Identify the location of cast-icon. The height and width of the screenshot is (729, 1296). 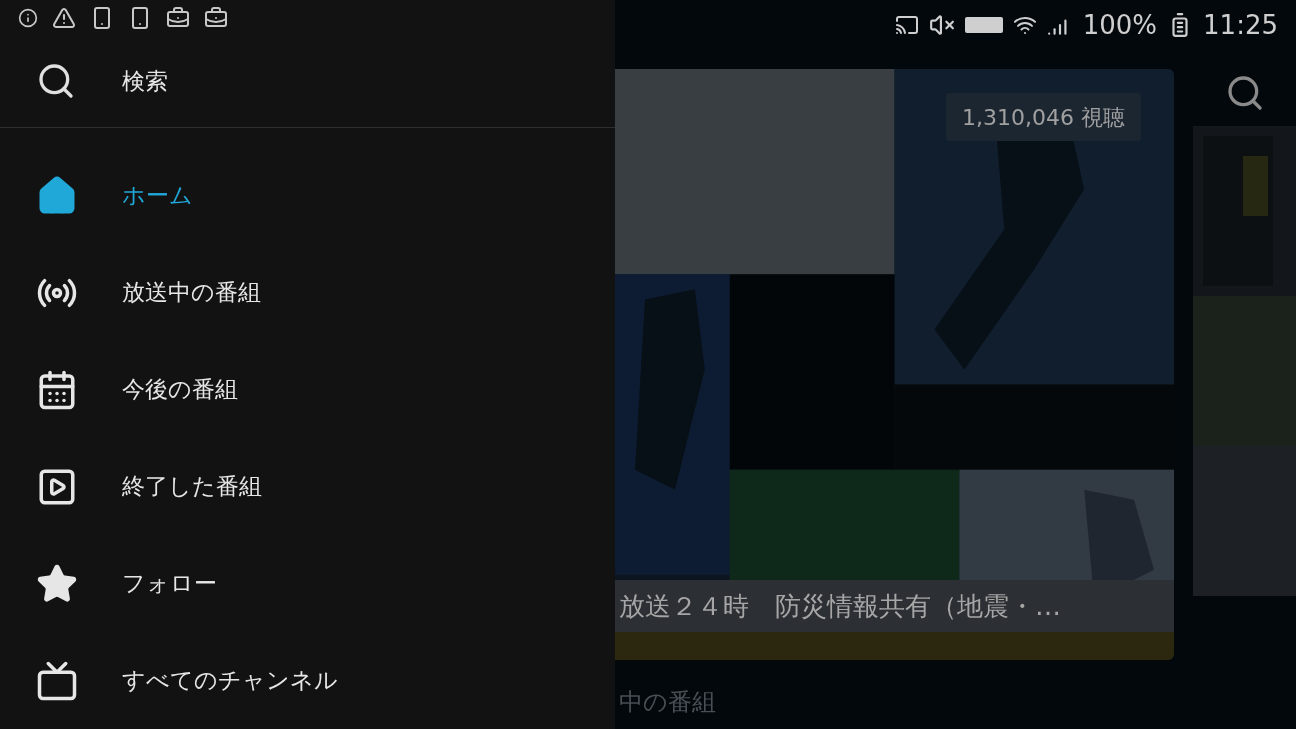
(906, 25).